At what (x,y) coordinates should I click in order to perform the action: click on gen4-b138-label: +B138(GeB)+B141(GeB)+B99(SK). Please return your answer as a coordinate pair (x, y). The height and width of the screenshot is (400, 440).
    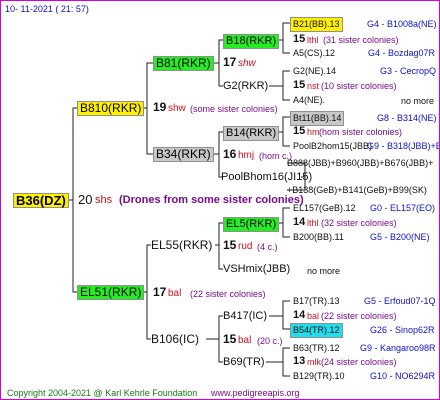
    Looking at the image, I should click on (357, 190).